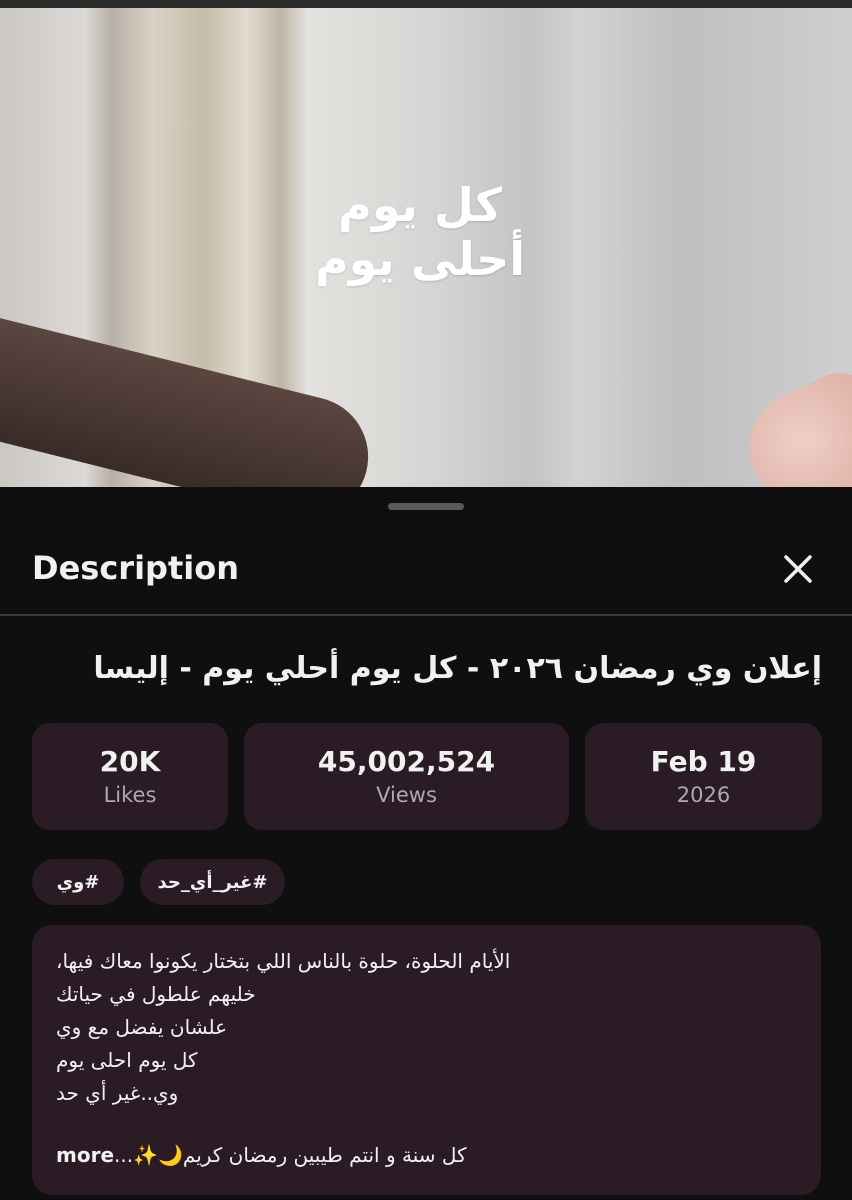 Image resolution: width=852 pixels, height=1200 pixels. What do you see at coordinates (190, 394) in the screenshot?
I see `video-arm-shape` at bounding box center [190, 394].